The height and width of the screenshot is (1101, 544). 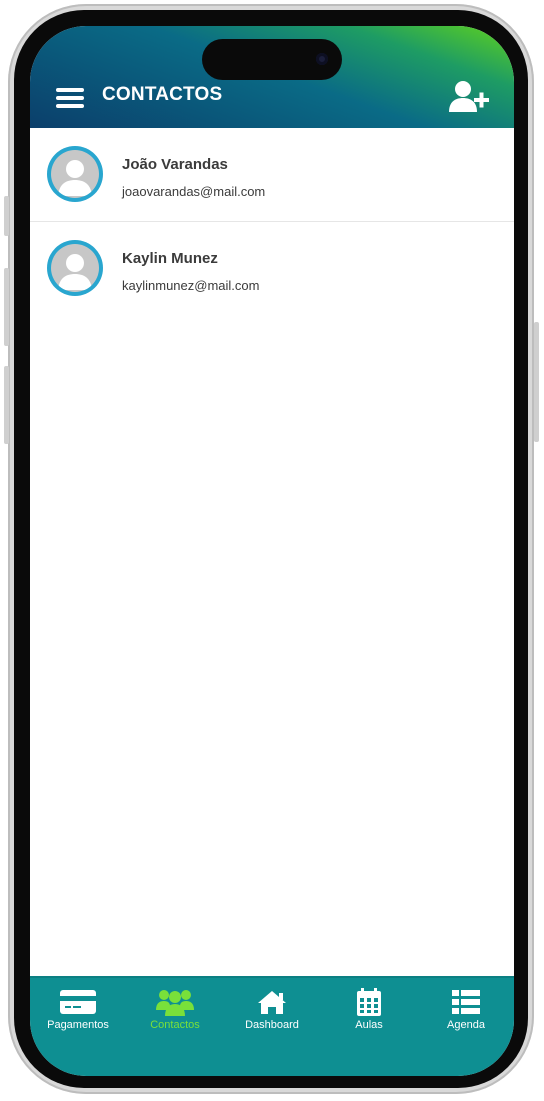 What do you see at coordinates (466, 1002) in the screenshot?
I see `list-icon` at bounding box center [466, 1002].